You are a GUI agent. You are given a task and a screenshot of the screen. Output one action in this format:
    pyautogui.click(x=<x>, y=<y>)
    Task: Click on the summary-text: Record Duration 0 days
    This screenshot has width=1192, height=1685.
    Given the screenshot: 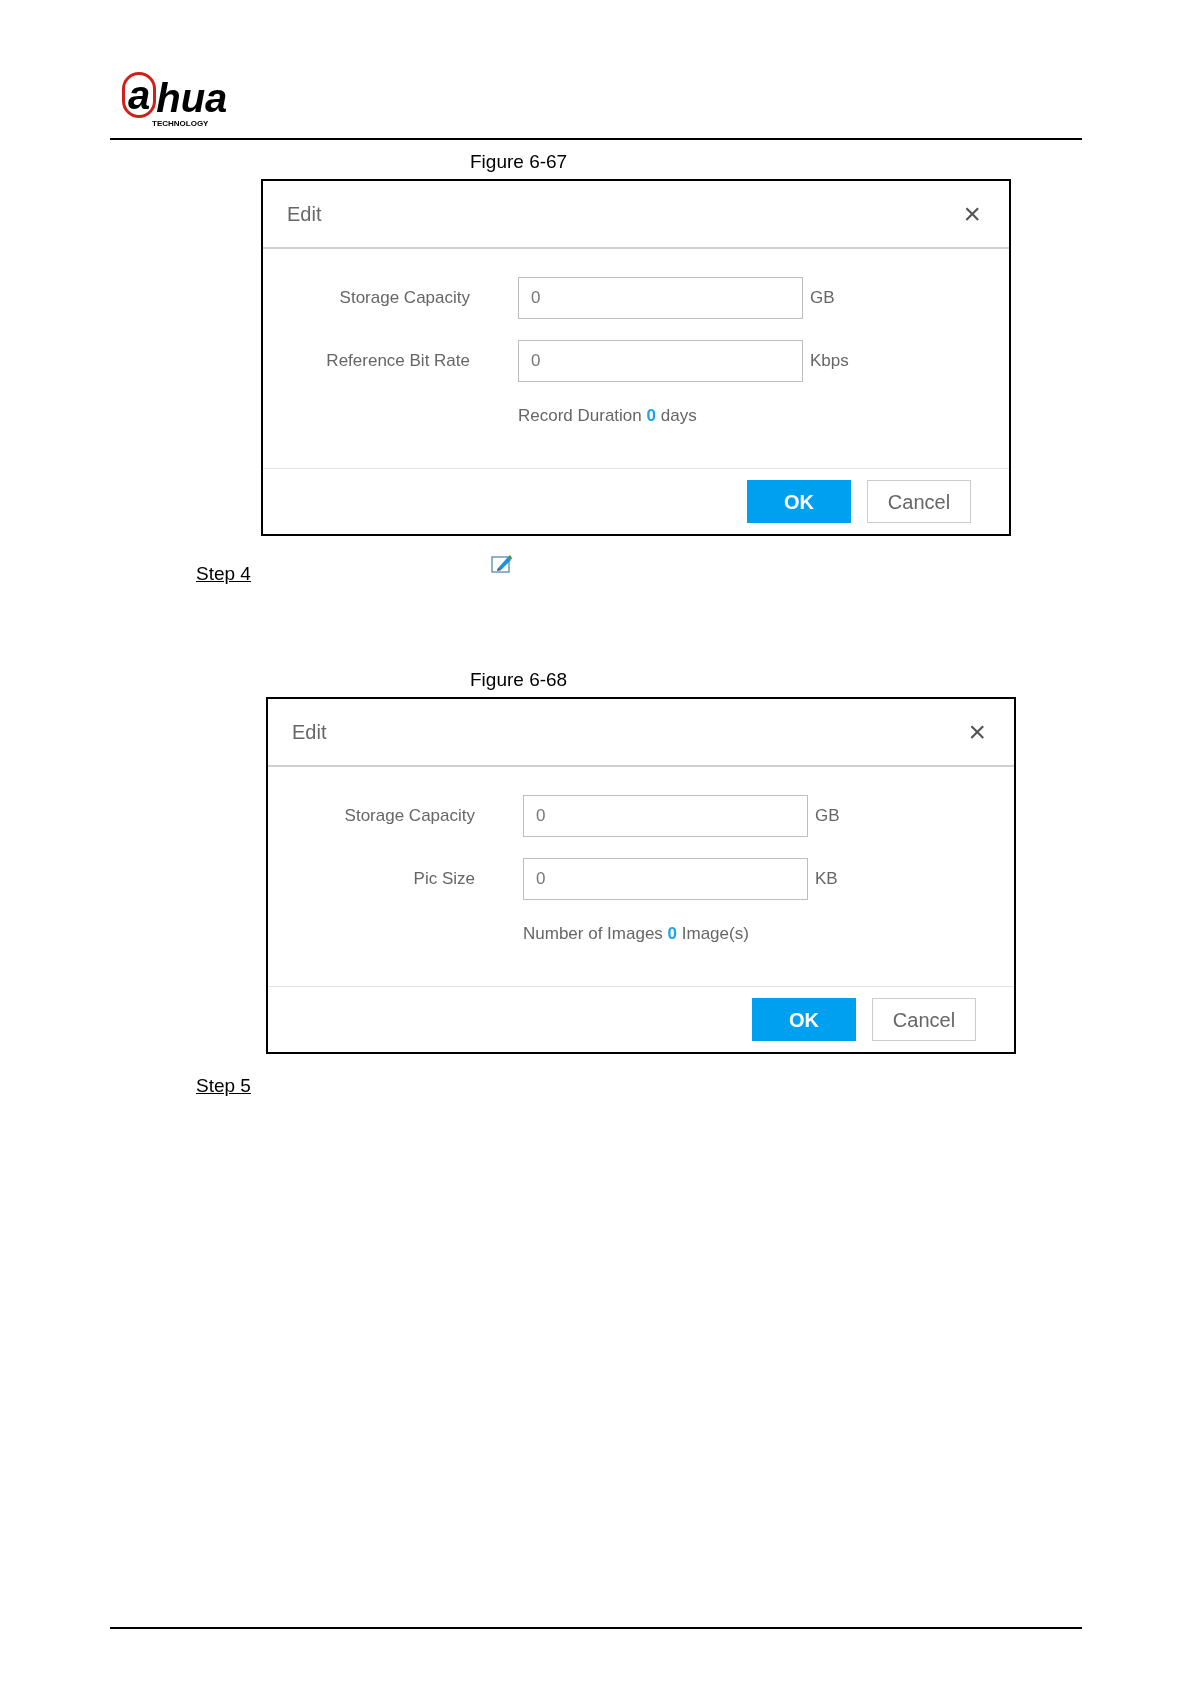 What is the action you would take?
    pyautogui.click(x=608, y=415)
    